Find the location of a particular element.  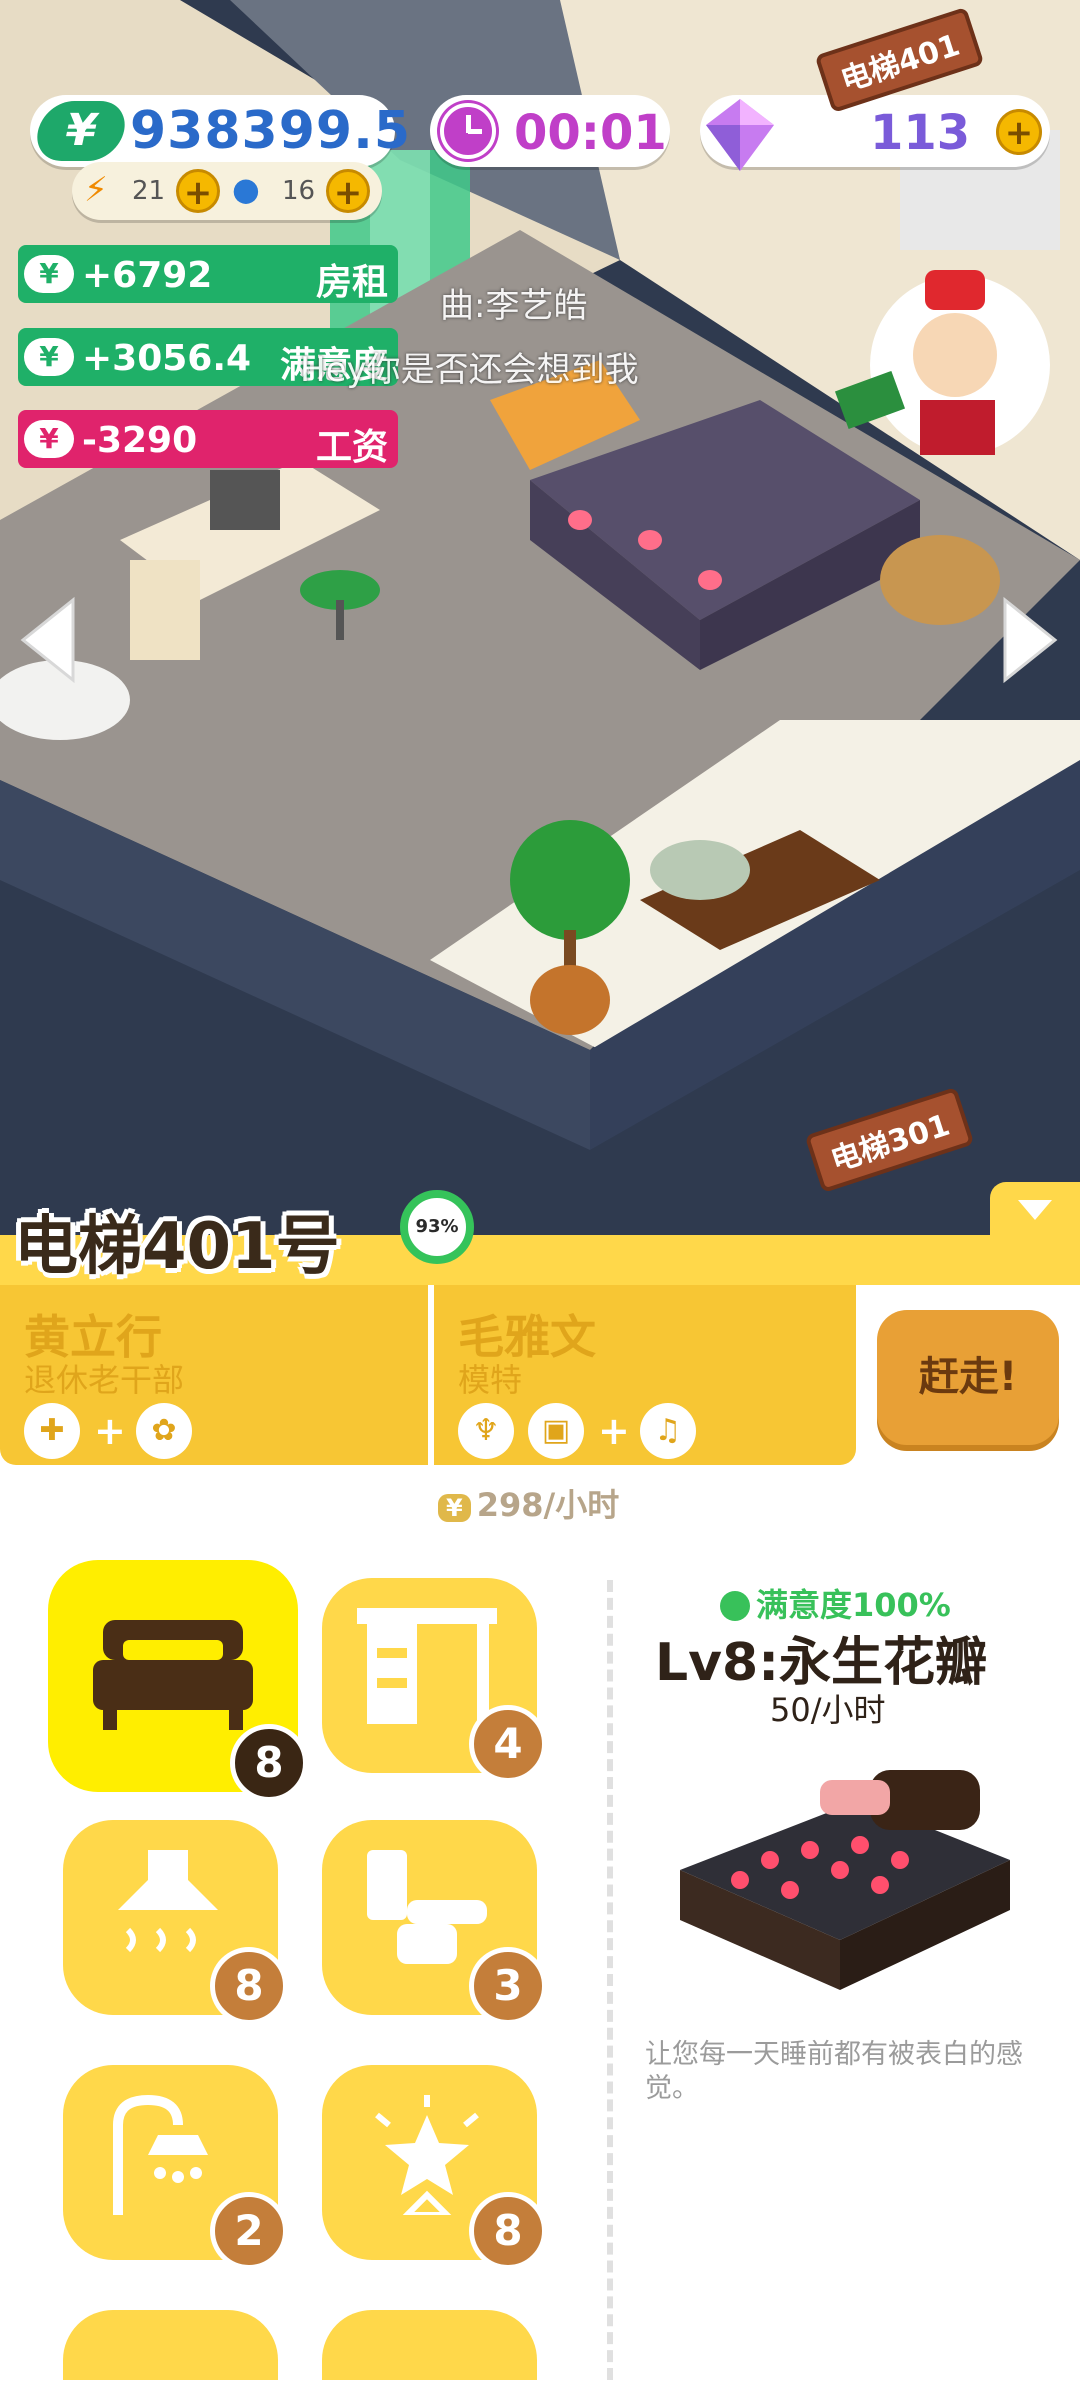

panel-divider is located at coordinates (610, 1980).